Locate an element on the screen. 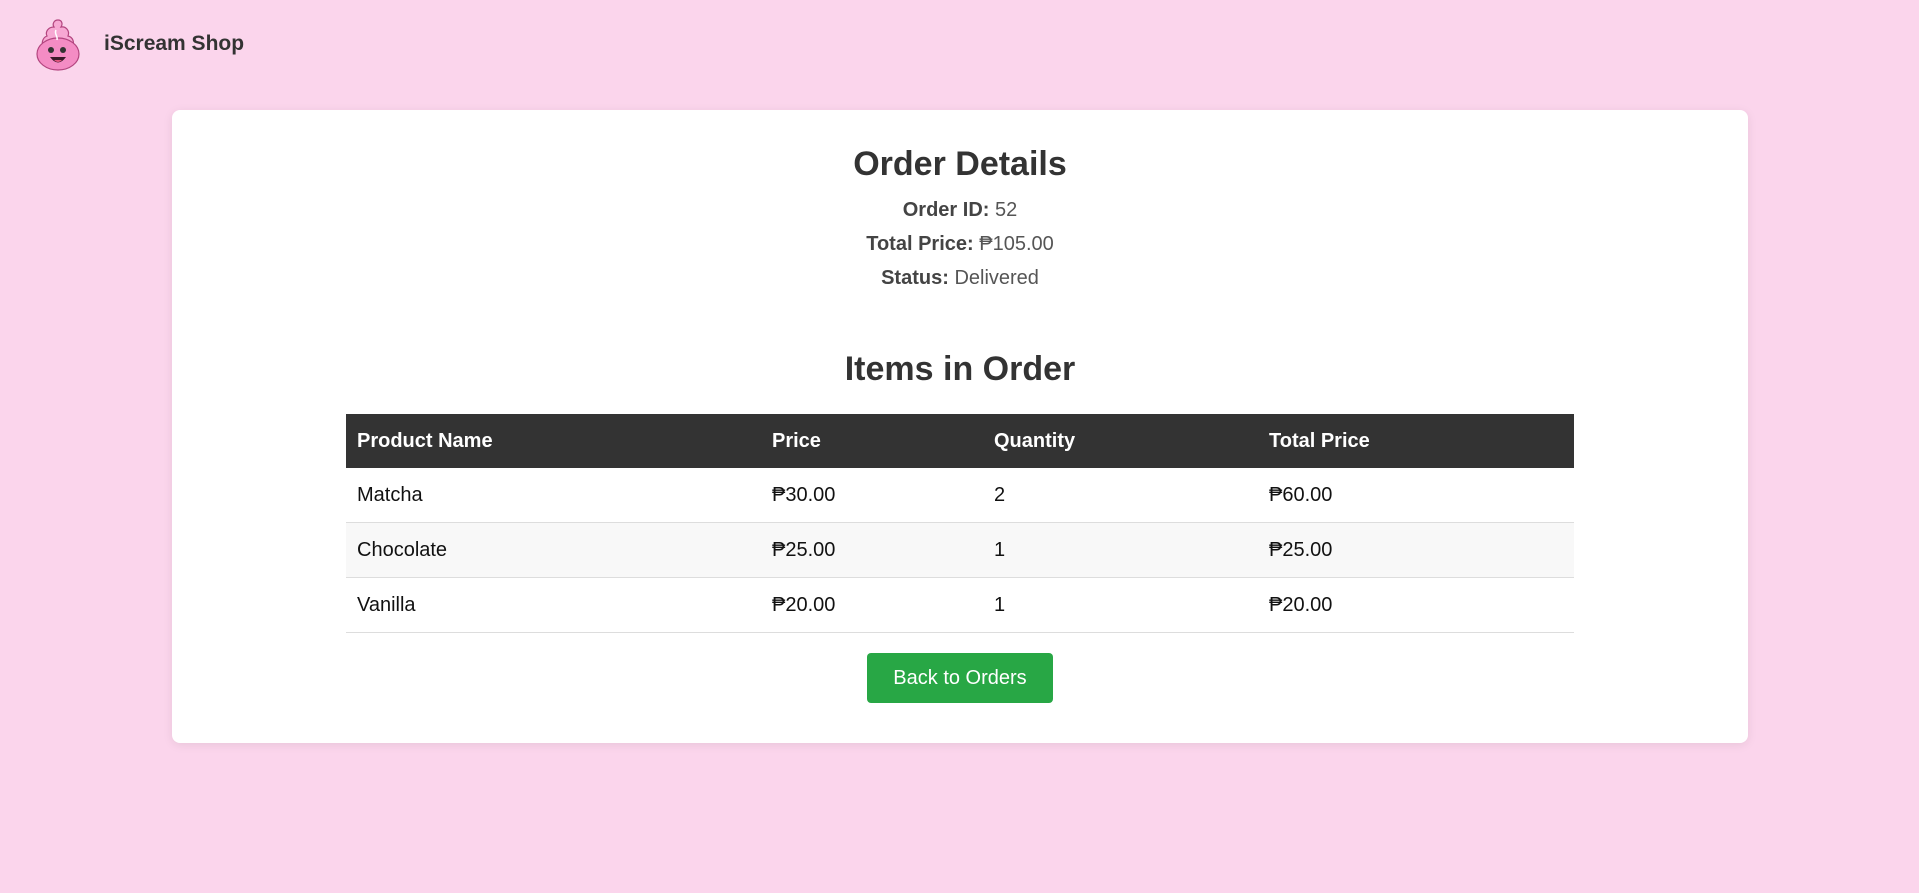 This screenshot has width=1919, height=893. cell-product-name: Matcha is located at coordinates (553, 495).